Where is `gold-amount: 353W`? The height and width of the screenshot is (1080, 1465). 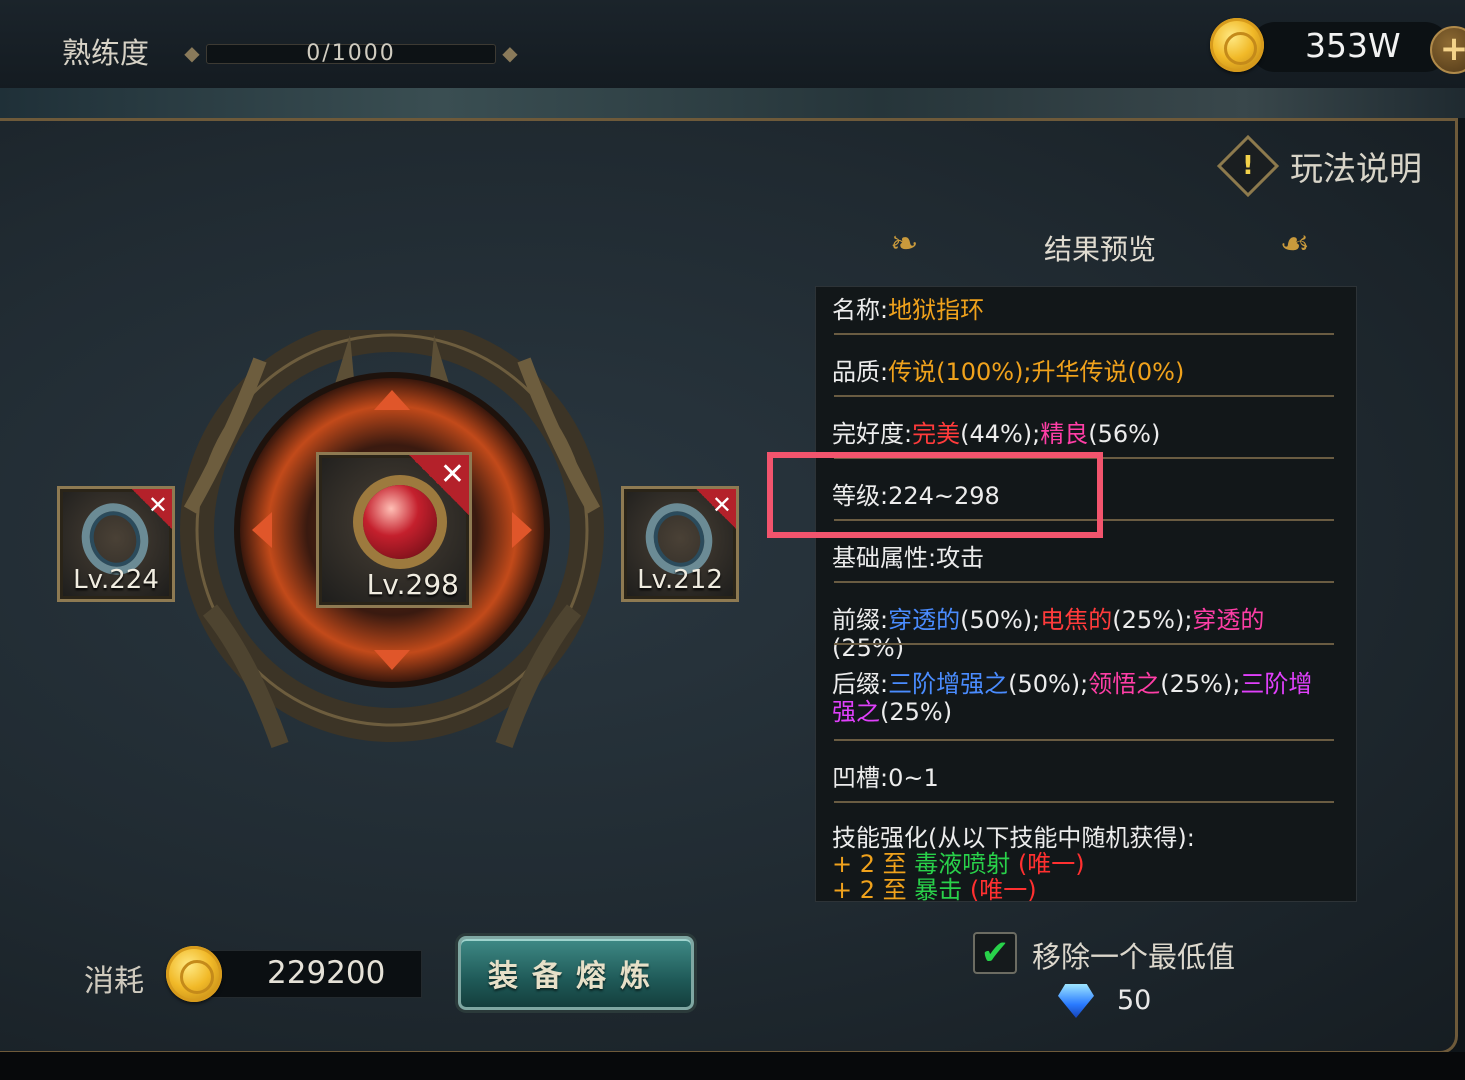
gold-amount: 353W is located at coordinates (1353, 45).